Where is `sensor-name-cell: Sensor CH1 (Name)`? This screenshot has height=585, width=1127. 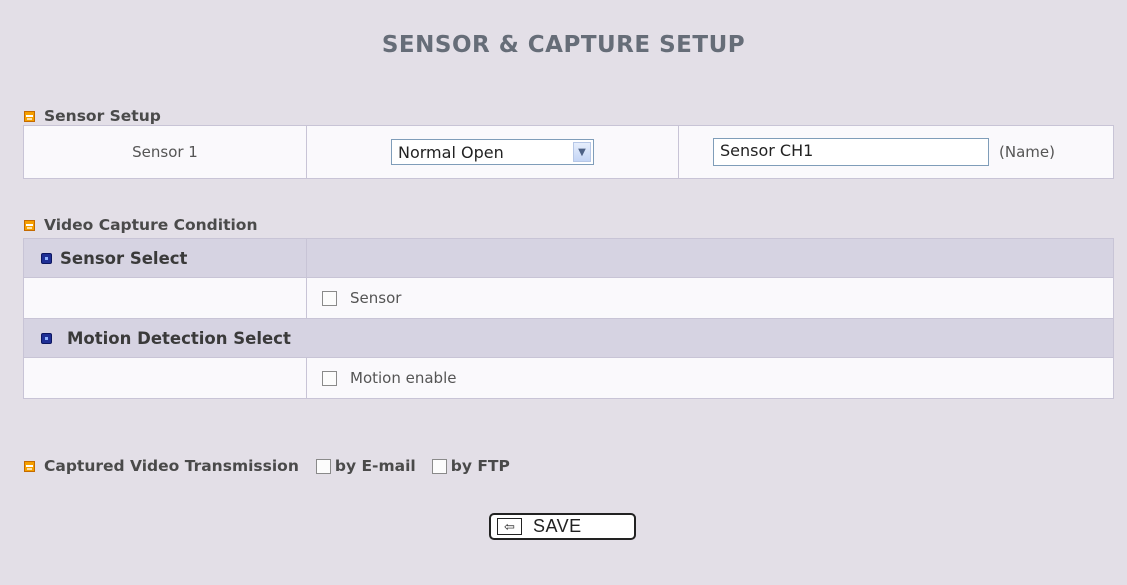
sensor-name-cell: Sensor CH1 (Name) is located at coordinates (896, 152).